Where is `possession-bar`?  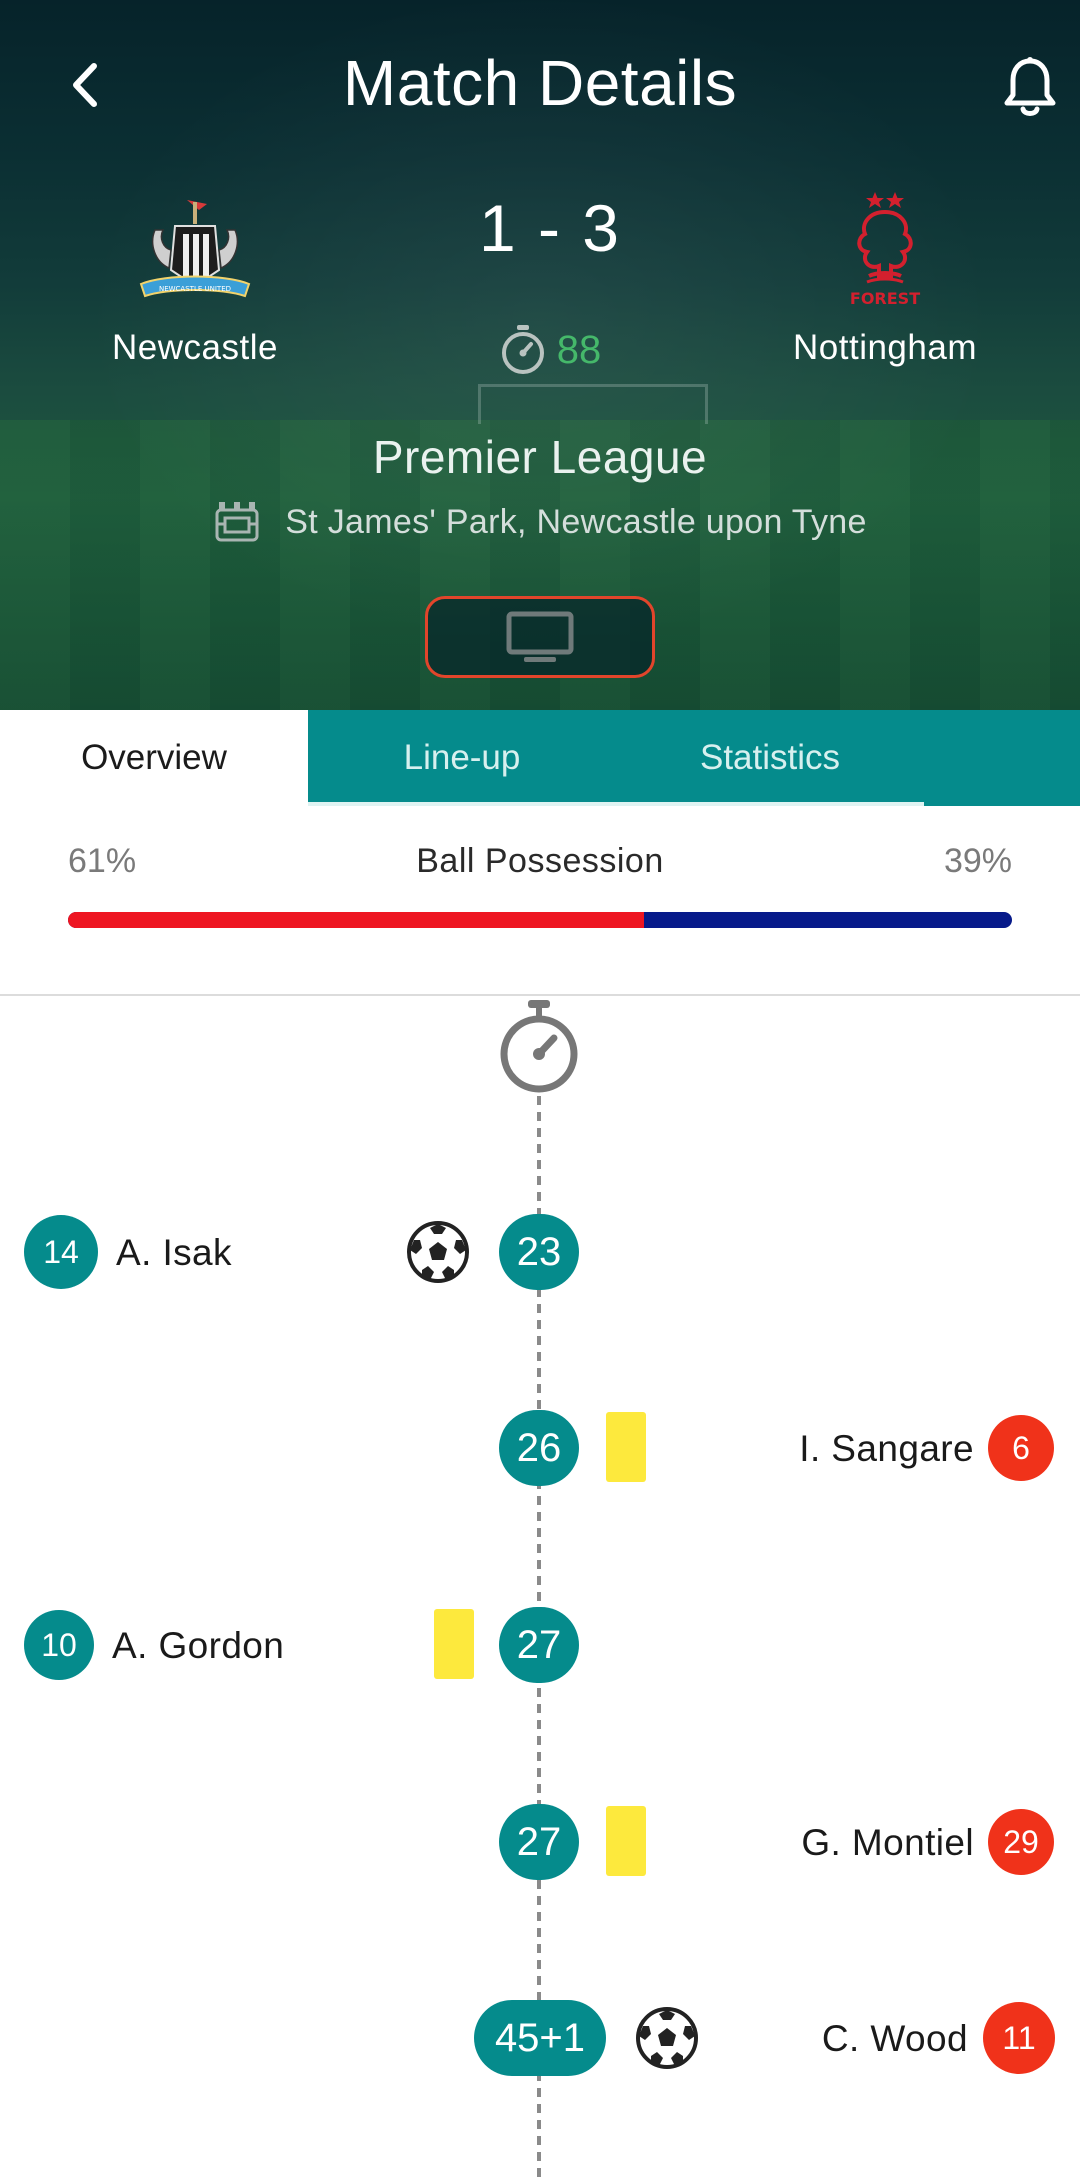 possession-bar is located at coordinates (540, 920).